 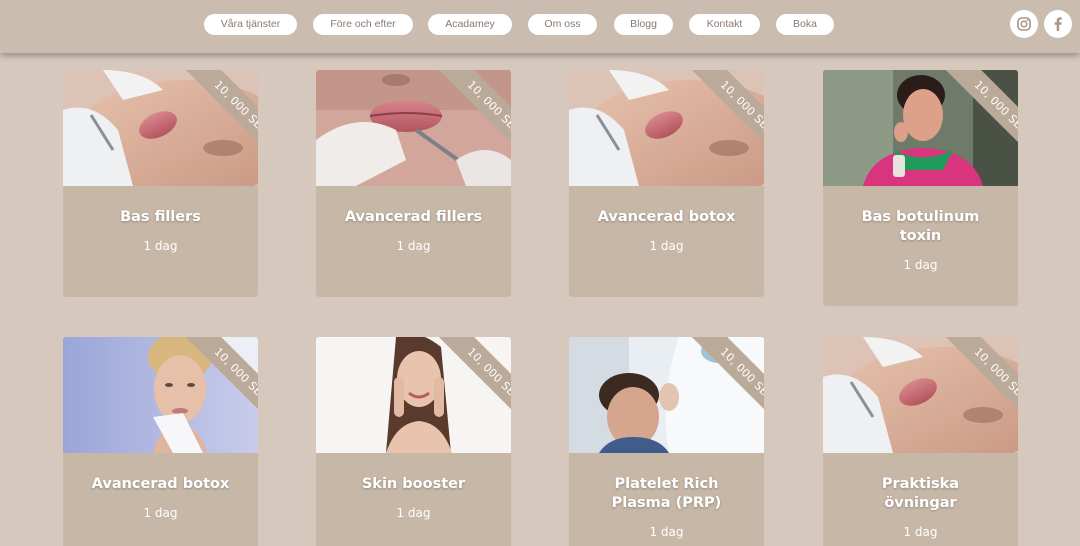 What do you see at coordinates (724, 24) in the screenshot?
I see `nav-item-contact: Kontakt` at bounding box center [724, 24].